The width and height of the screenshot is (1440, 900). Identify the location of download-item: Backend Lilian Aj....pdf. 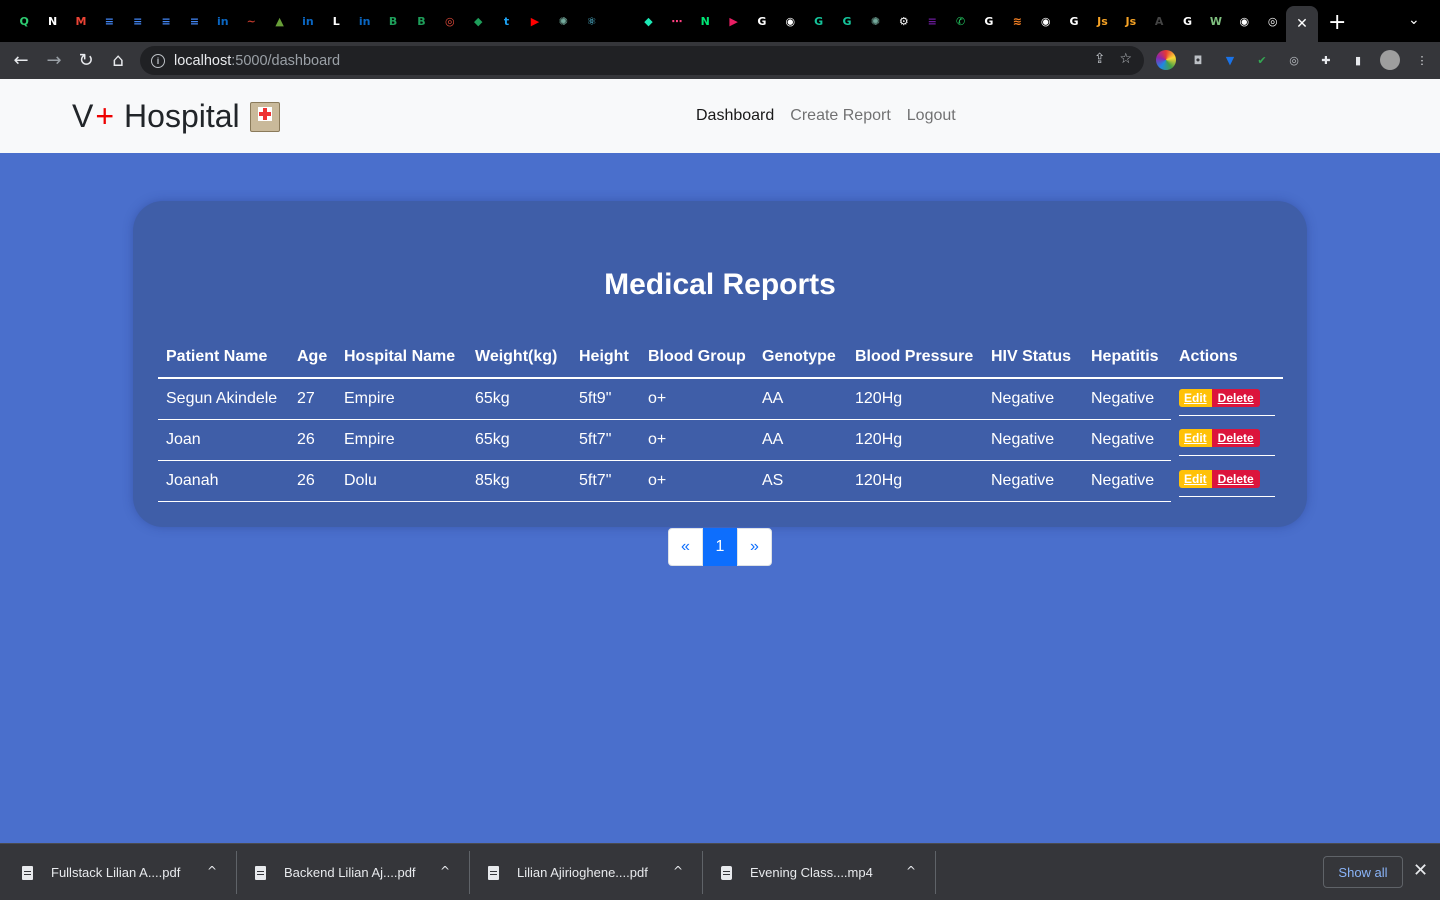
(335, 872).